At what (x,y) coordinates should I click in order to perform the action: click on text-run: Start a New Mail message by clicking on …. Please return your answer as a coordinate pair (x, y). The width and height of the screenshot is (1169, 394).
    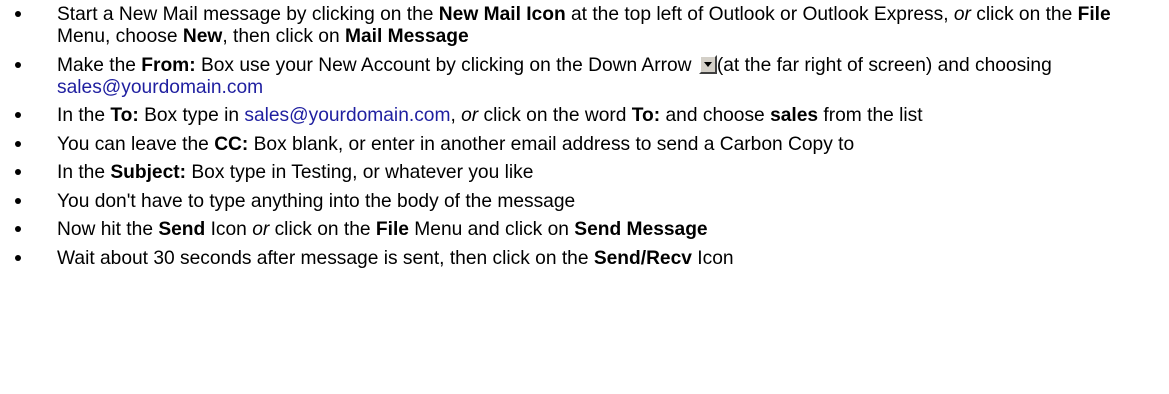
    Looking at the image, I should click on (248, 14).